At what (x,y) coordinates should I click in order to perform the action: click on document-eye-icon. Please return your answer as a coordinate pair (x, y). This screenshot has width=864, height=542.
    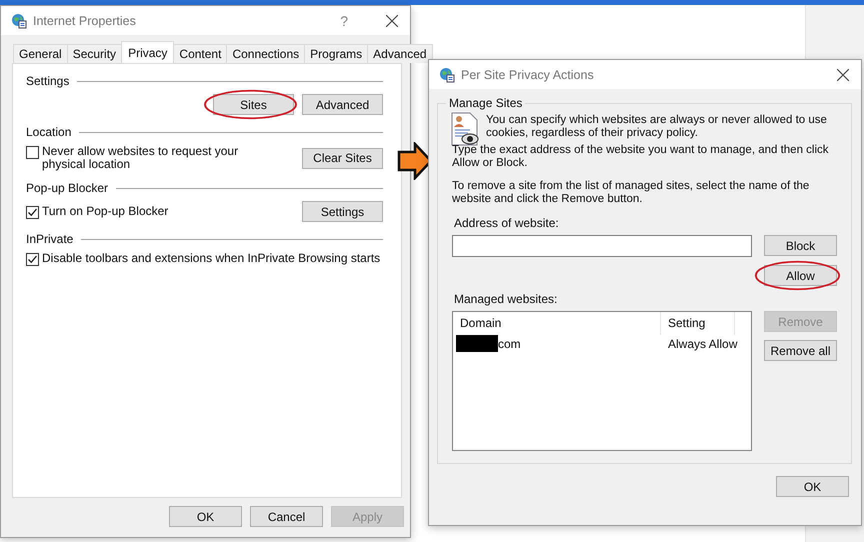
    Looking at the image, I should click on (465, 129).